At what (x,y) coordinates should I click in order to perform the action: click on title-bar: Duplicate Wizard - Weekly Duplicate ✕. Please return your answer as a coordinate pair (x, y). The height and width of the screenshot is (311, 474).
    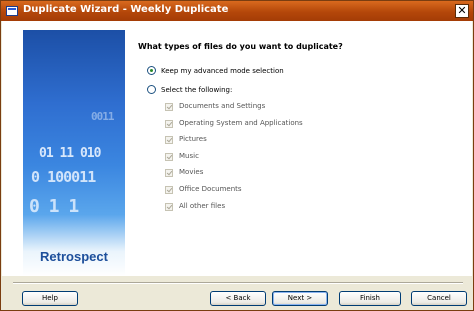
    Looking at the image, I should click on (237, 11).